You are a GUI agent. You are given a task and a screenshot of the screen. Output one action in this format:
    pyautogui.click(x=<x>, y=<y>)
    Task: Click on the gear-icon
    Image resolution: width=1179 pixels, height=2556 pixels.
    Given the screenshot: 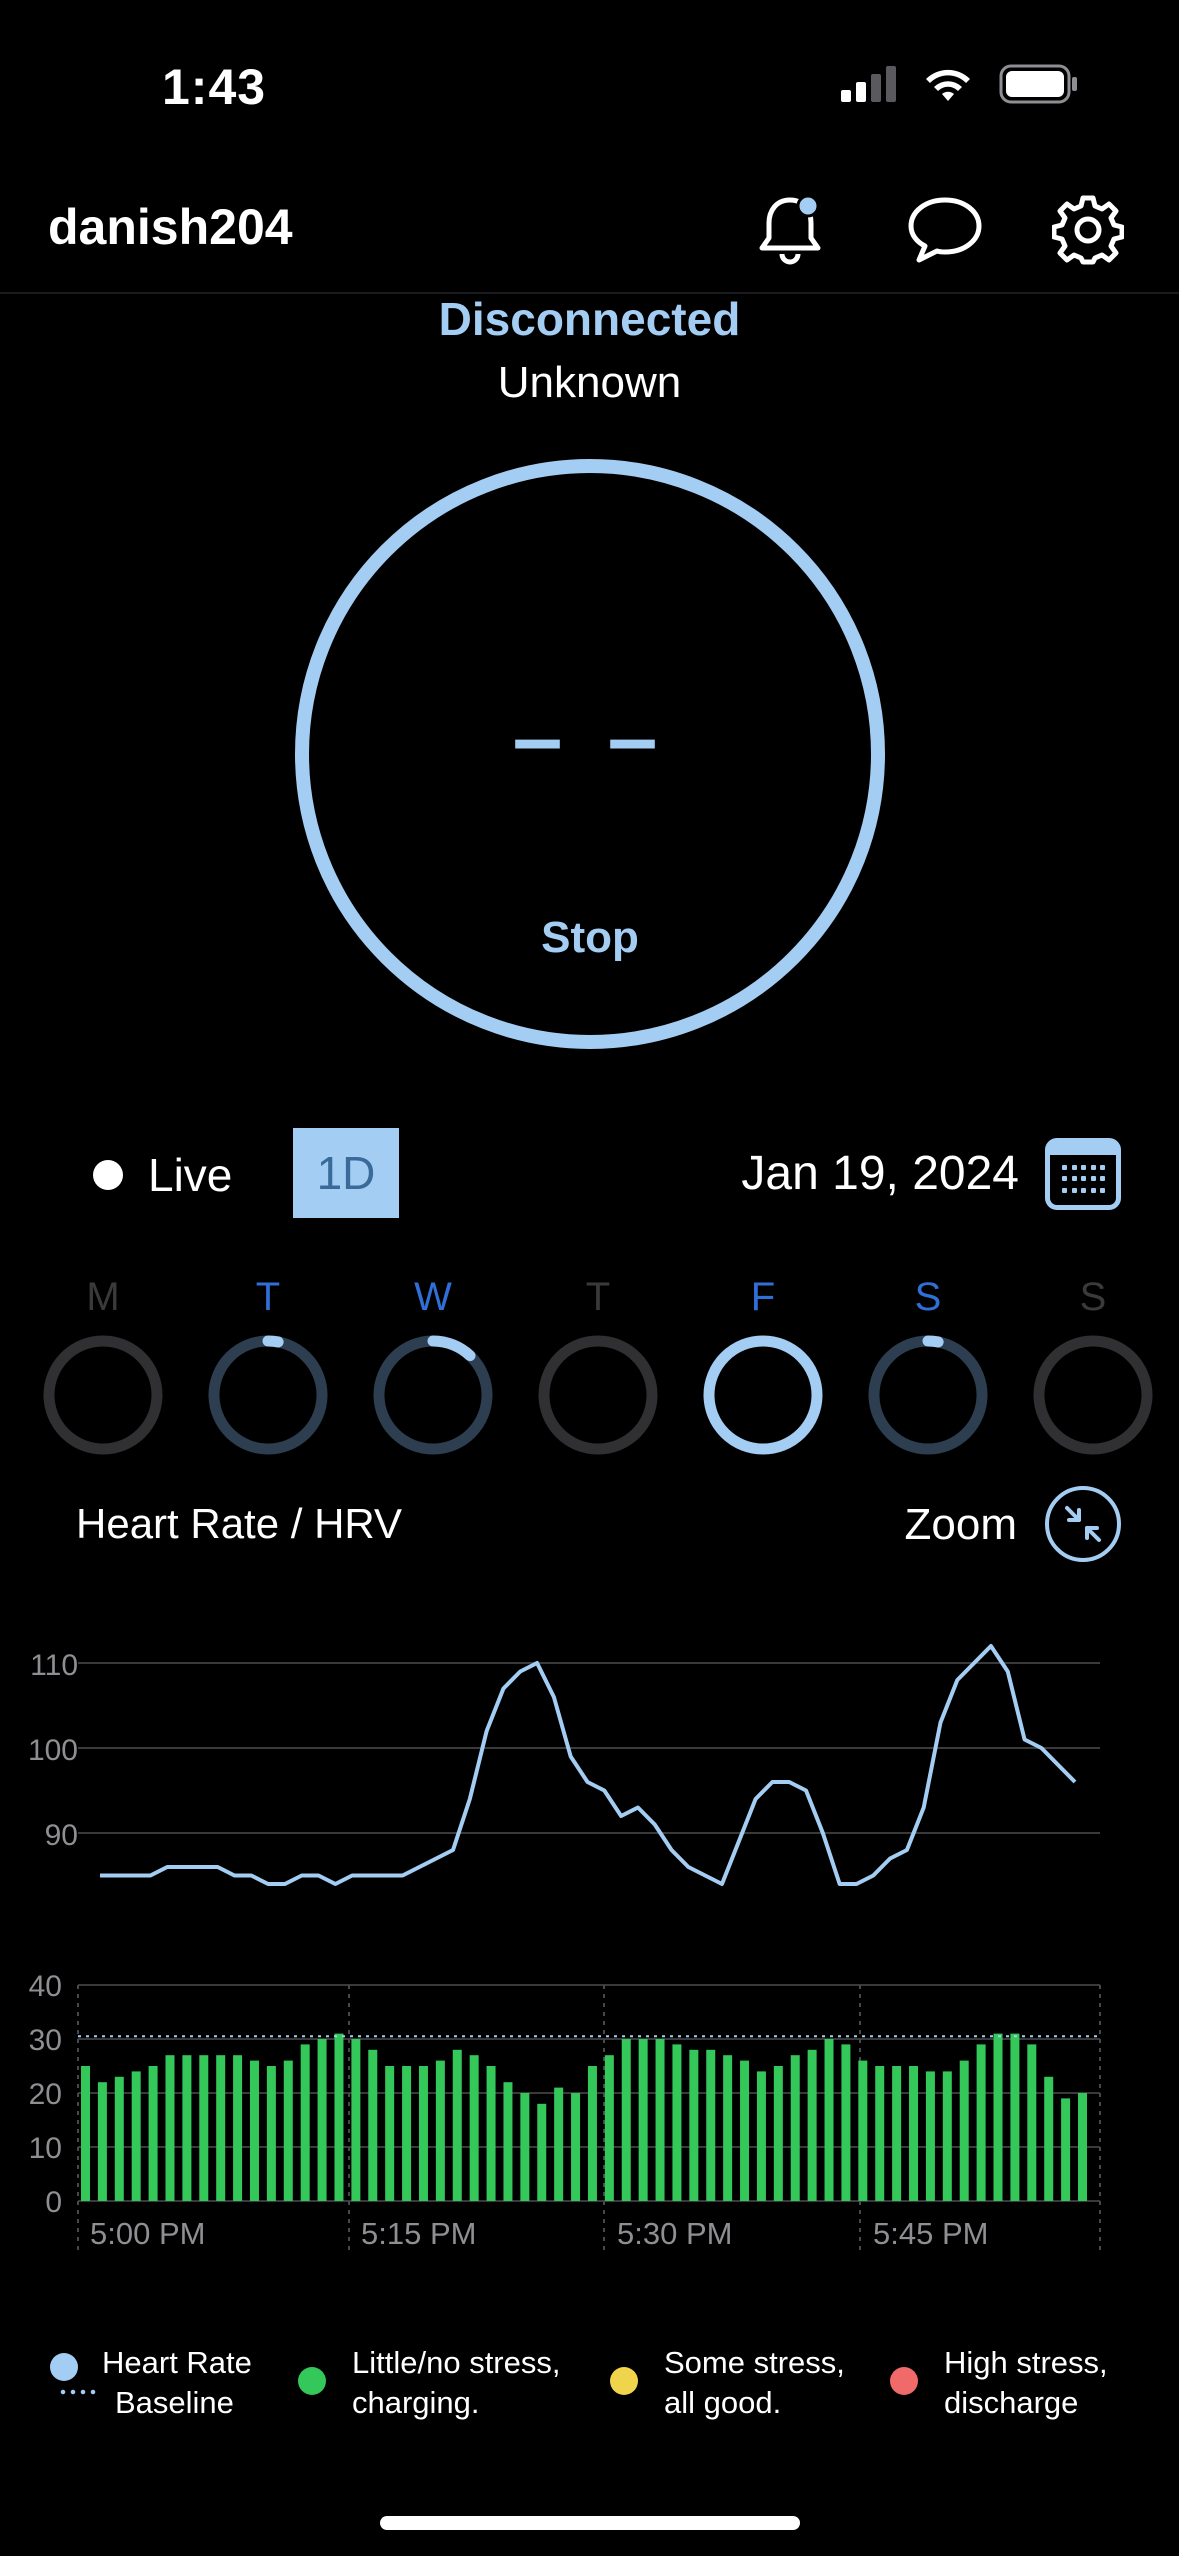 What is the action you would take?
    pyautogui.click(x=1088, y=230)
    